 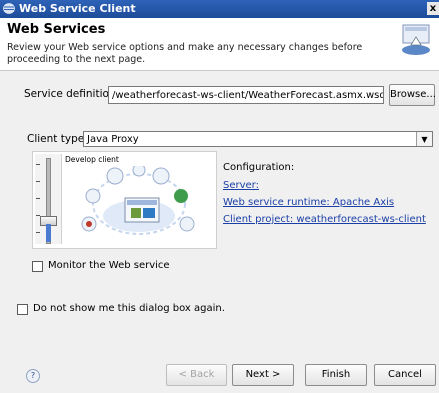 What do you see at coordinates (196, 375) in the screenshot?
I see `back-button: < Back` at bounding box center [196, 375].